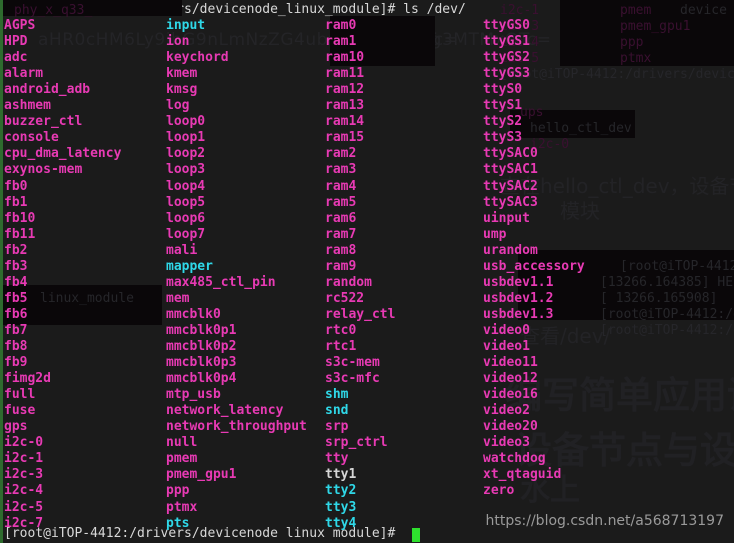 Image resolution: width=734 pixels, height=543 pixels. Describe the element at coordinates (16, 42) in the screenshot. I see `dev-entry-hpd: HPD` at that location.